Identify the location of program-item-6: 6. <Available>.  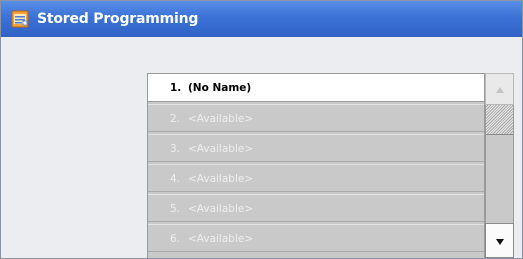
(316, 238).